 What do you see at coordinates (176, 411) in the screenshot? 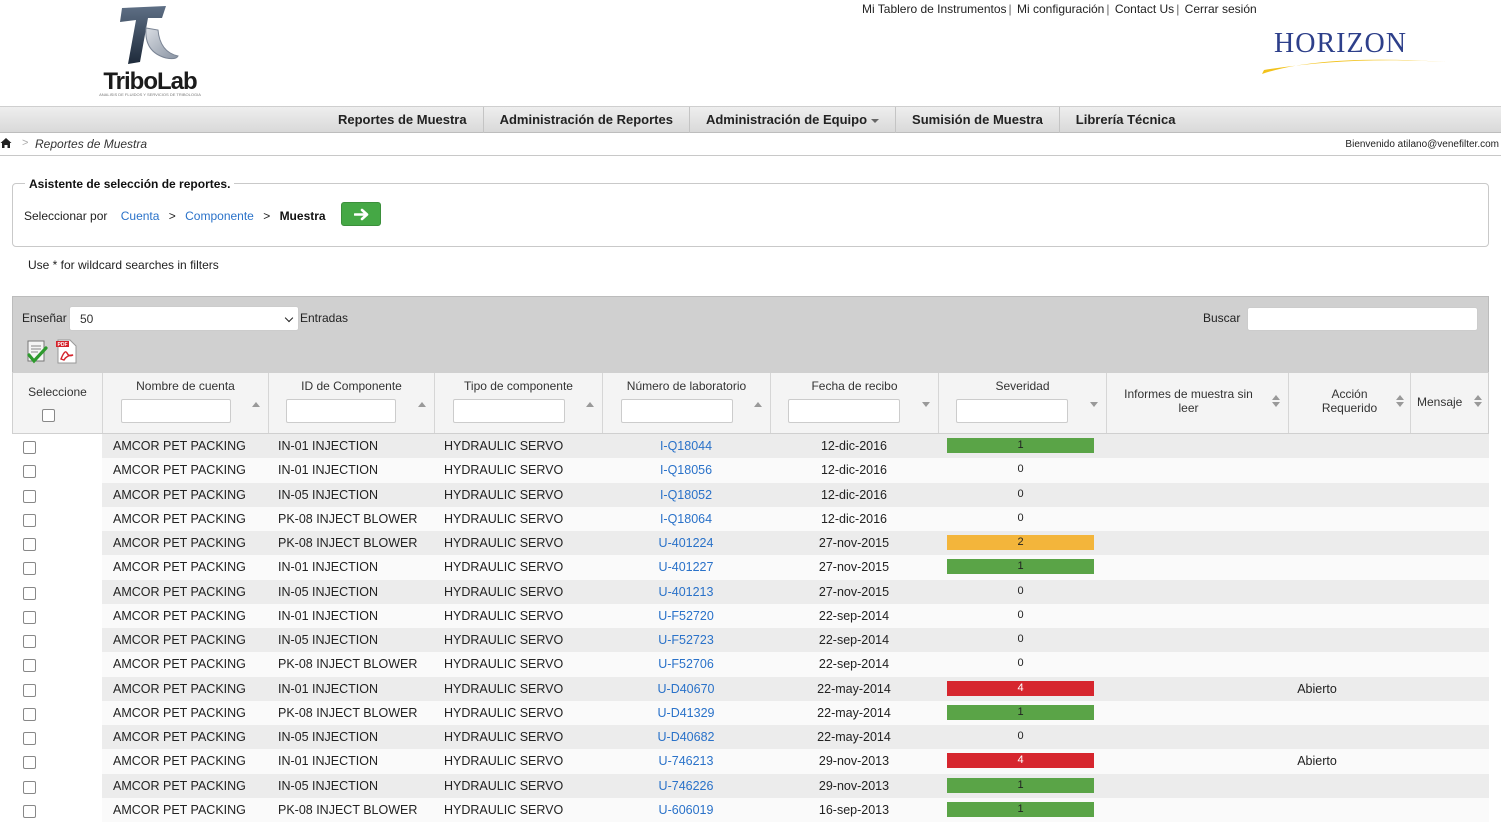
I see `account-filter-input` at bounding box center [176, 411].